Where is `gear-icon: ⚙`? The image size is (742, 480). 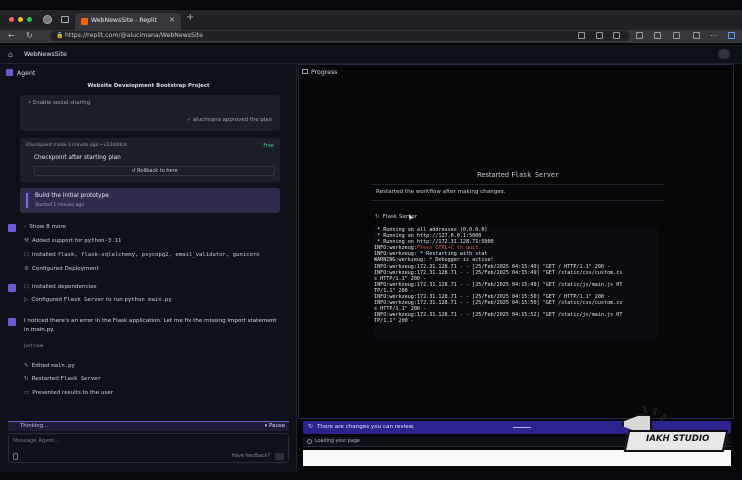 gear-icon: ⚙ is located at coordinates (27, 269).